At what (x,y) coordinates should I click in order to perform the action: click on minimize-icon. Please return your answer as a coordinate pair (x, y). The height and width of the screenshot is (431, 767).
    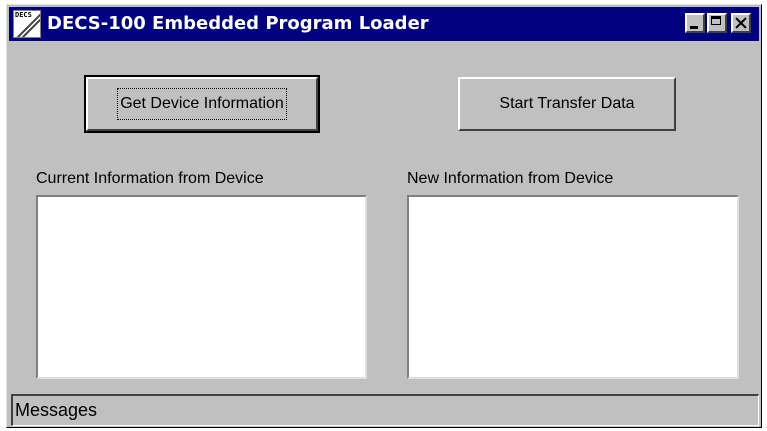
    Looking at the image, I should click on (695, 23).